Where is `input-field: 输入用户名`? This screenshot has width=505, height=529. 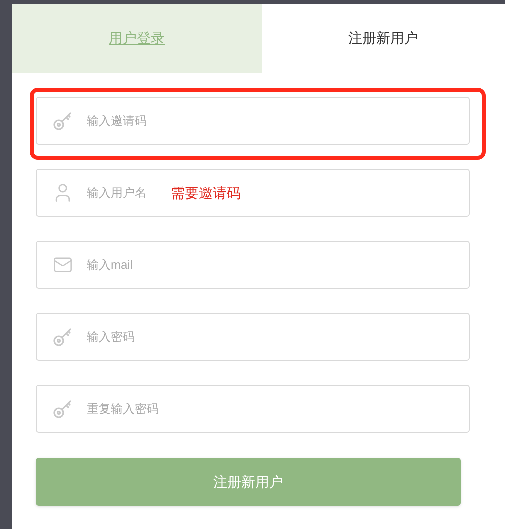
input-field: 输入用户名 is located at coordinates (123, 193).